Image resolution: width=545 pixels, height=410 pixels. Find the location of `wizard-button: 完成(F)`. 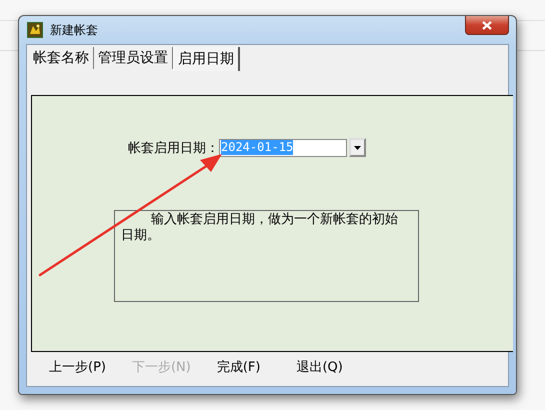

wizard-button: 完成(F) is located at coordinates (238, 367).